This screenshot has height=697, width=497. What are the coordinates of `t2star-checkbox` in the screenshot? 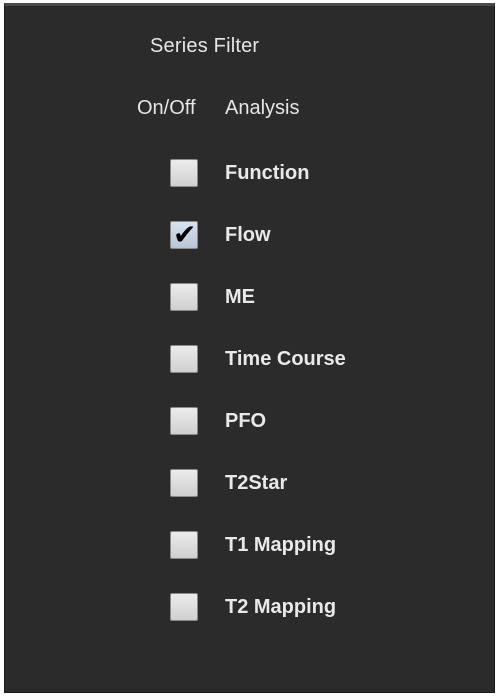 It's located at (184, 483).